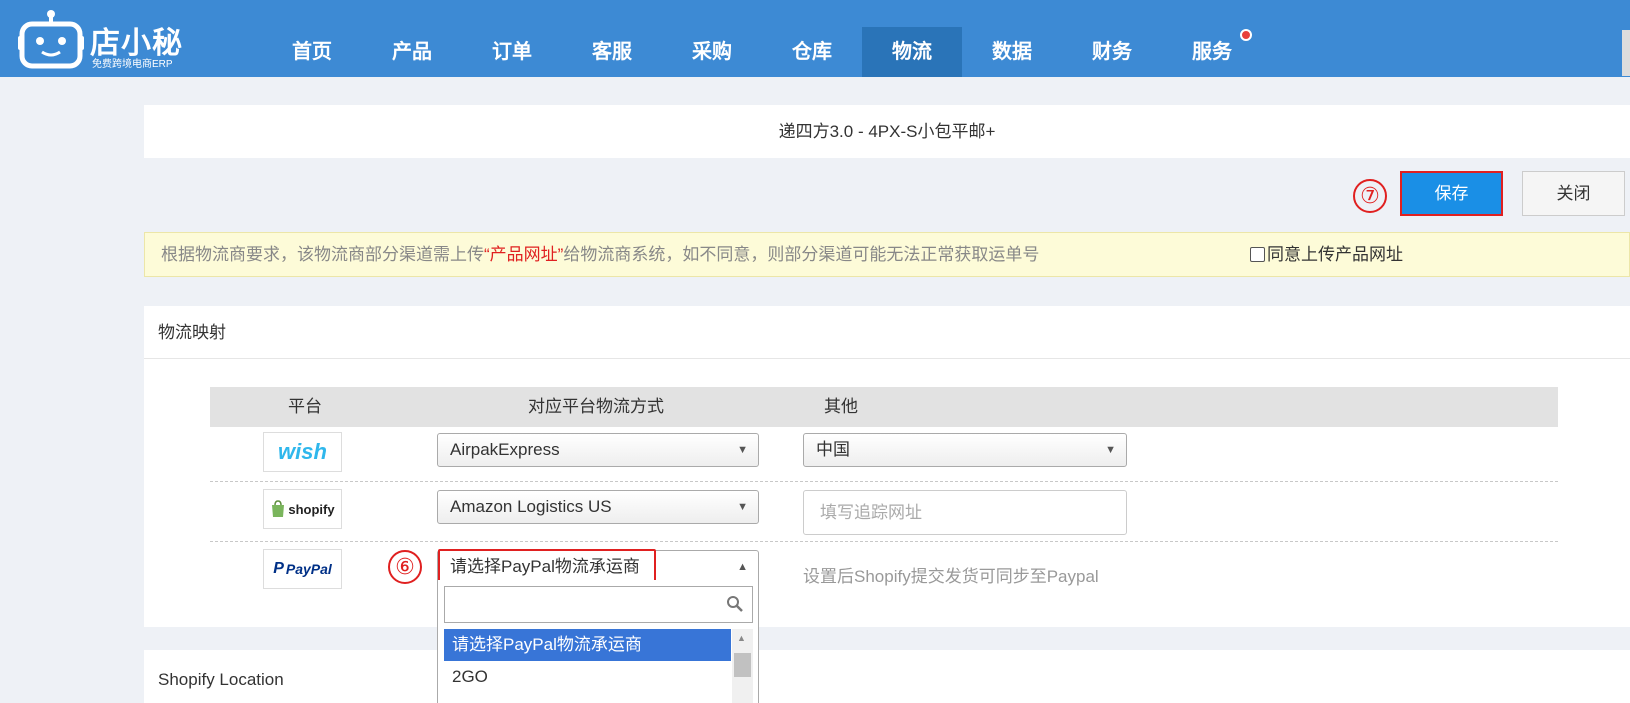  What do you see at coordinates (312, 52) in the screenshot?
I see `nav-item-home: 首页` at bounding box center [312, 52].